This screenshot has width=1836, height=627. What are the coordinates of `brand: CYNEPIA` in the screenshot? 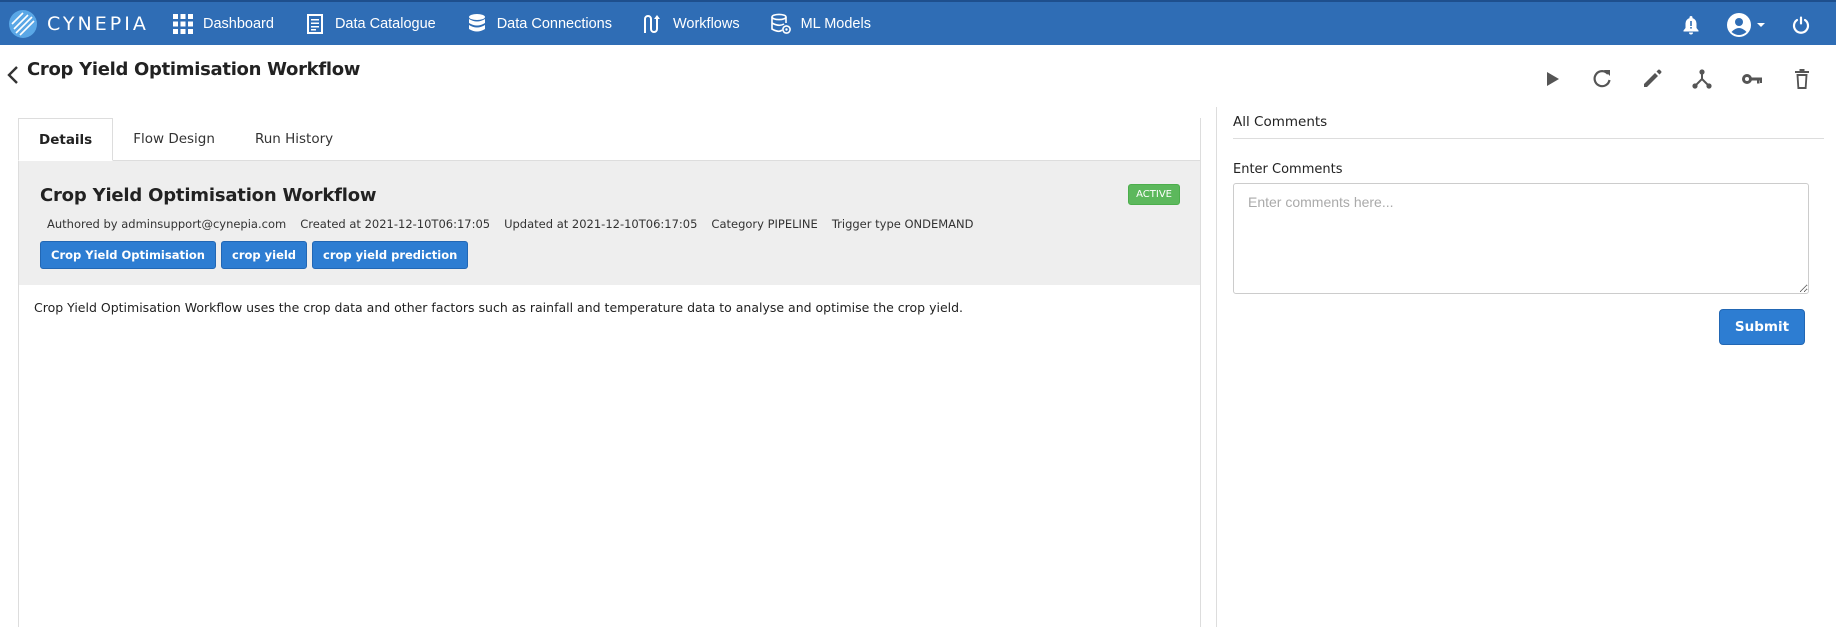 It's located at (84, 24).